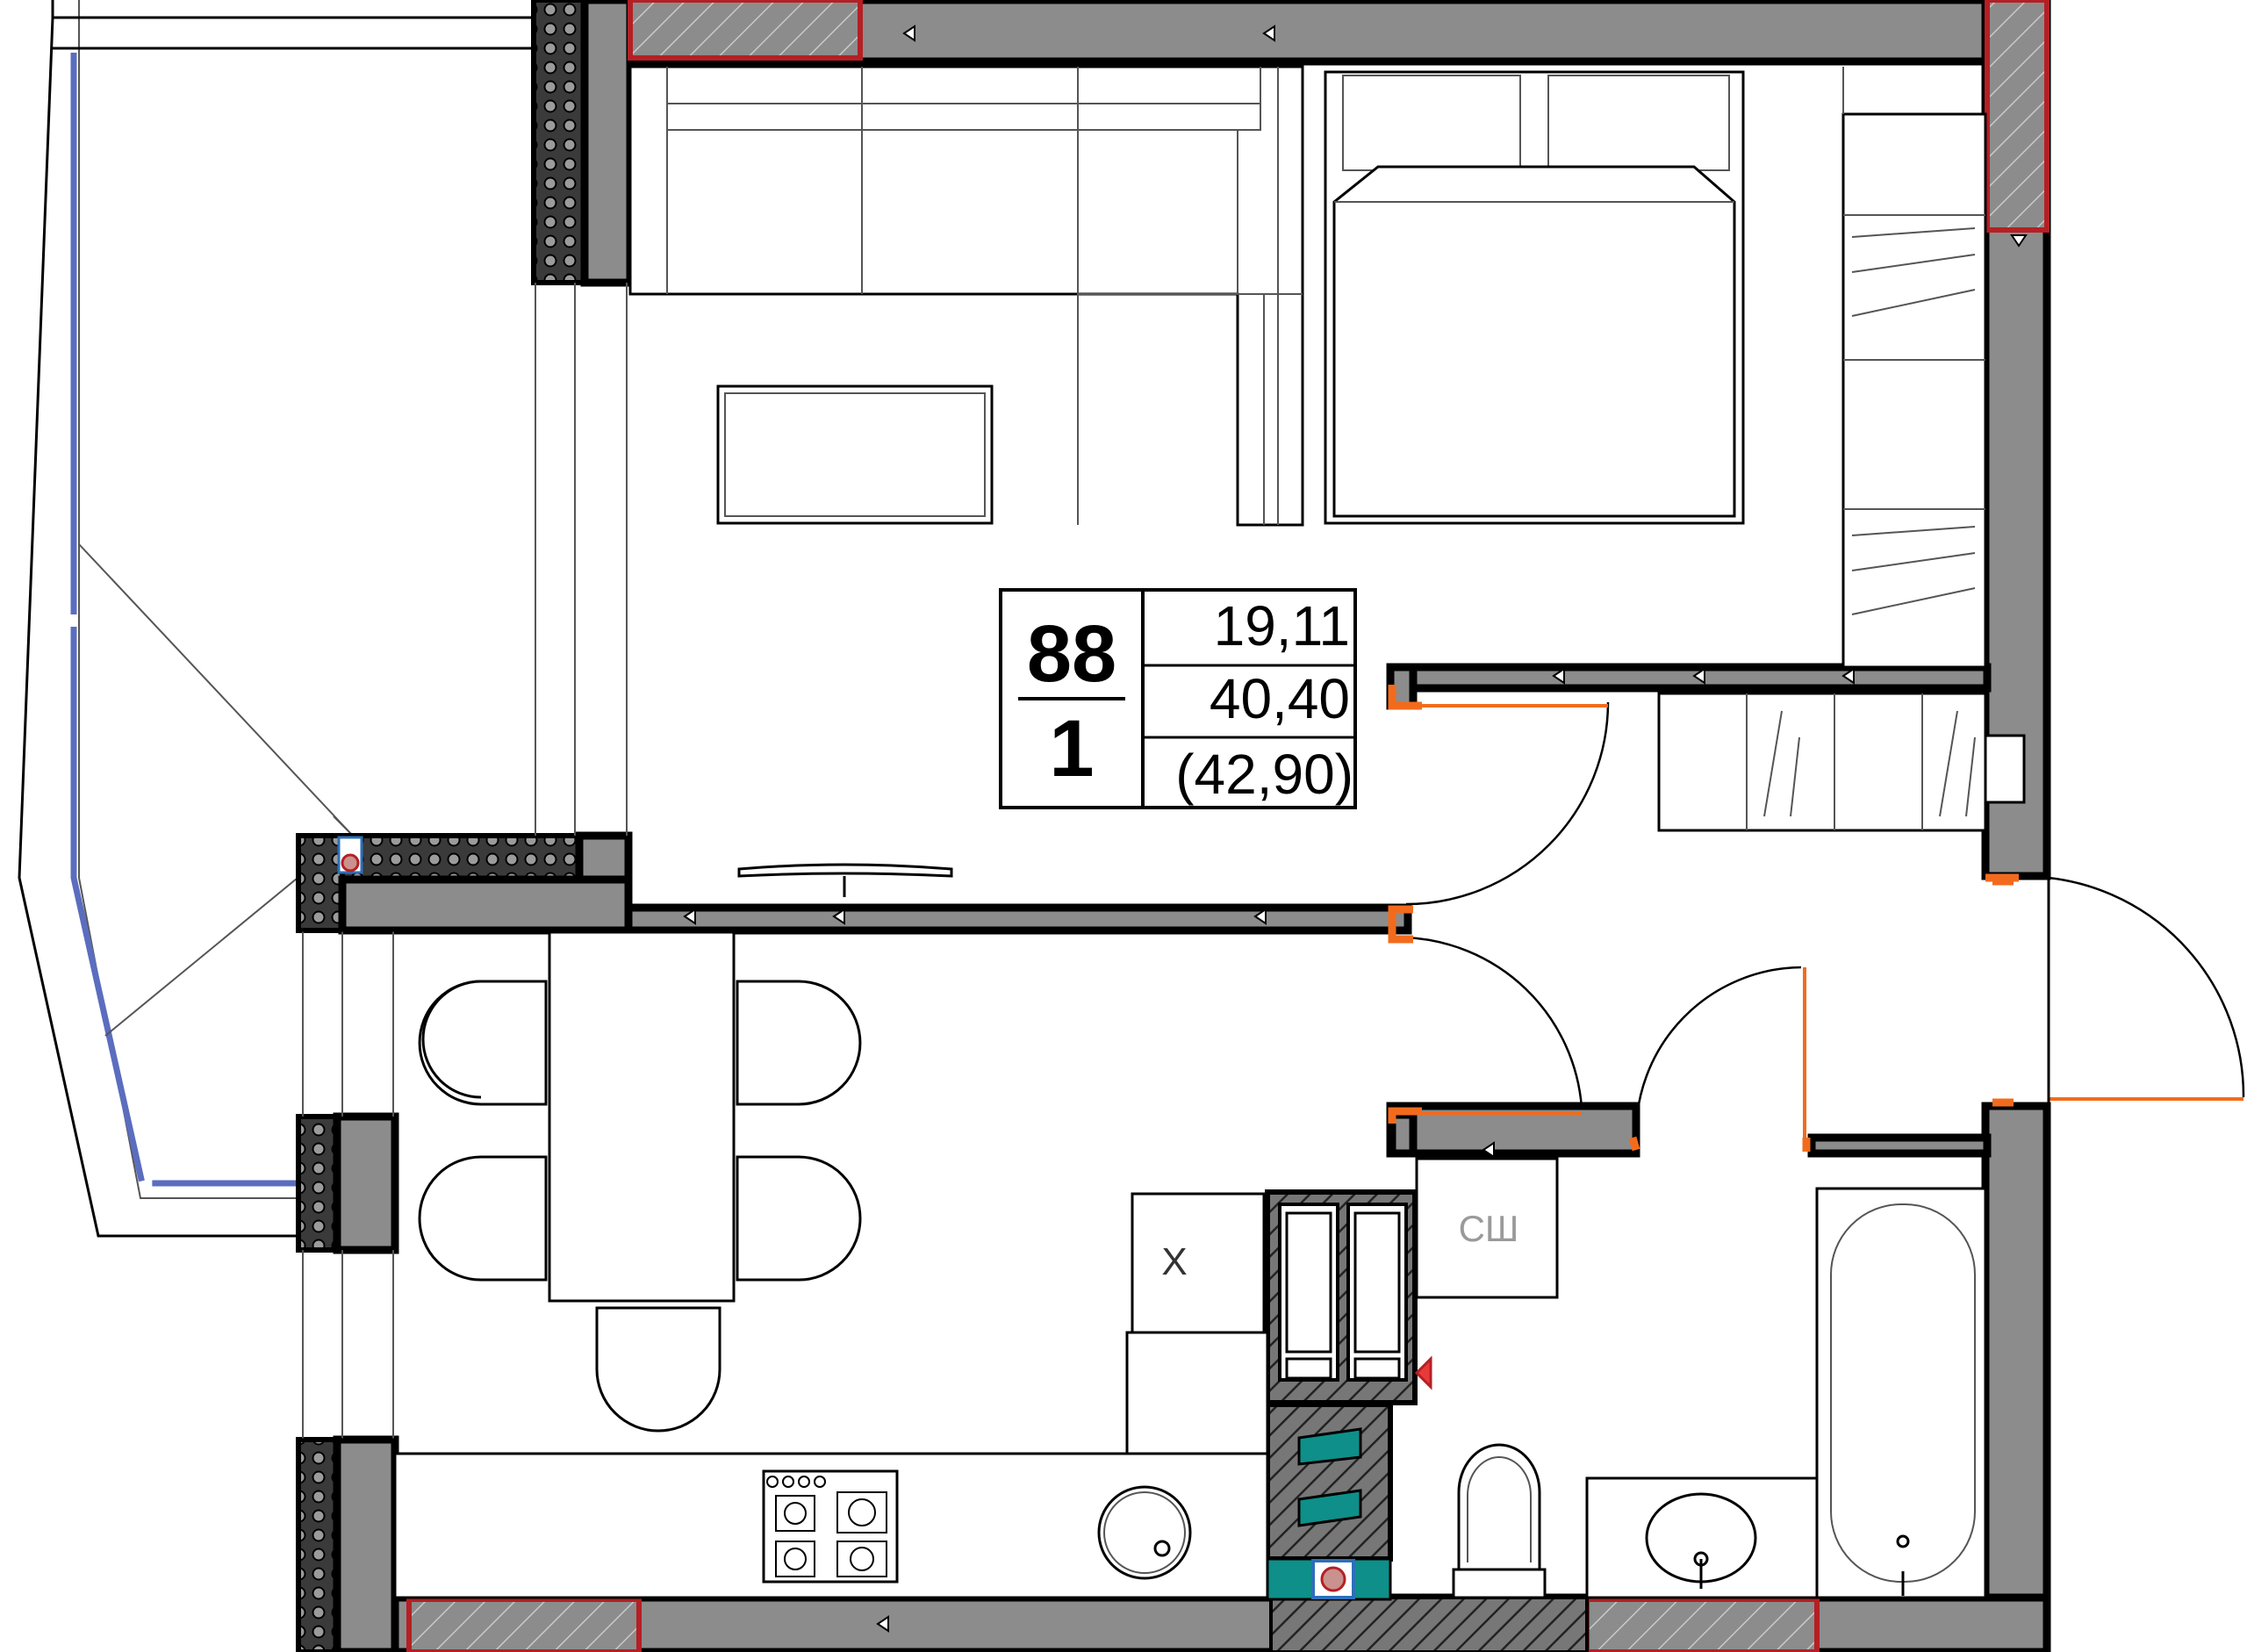 Image resolution: width=2247 pixels, height=1652 pixels. Describe the element at coordinates (1071, 654) in the screenshot. I see `apartment-number: 88` at that location.